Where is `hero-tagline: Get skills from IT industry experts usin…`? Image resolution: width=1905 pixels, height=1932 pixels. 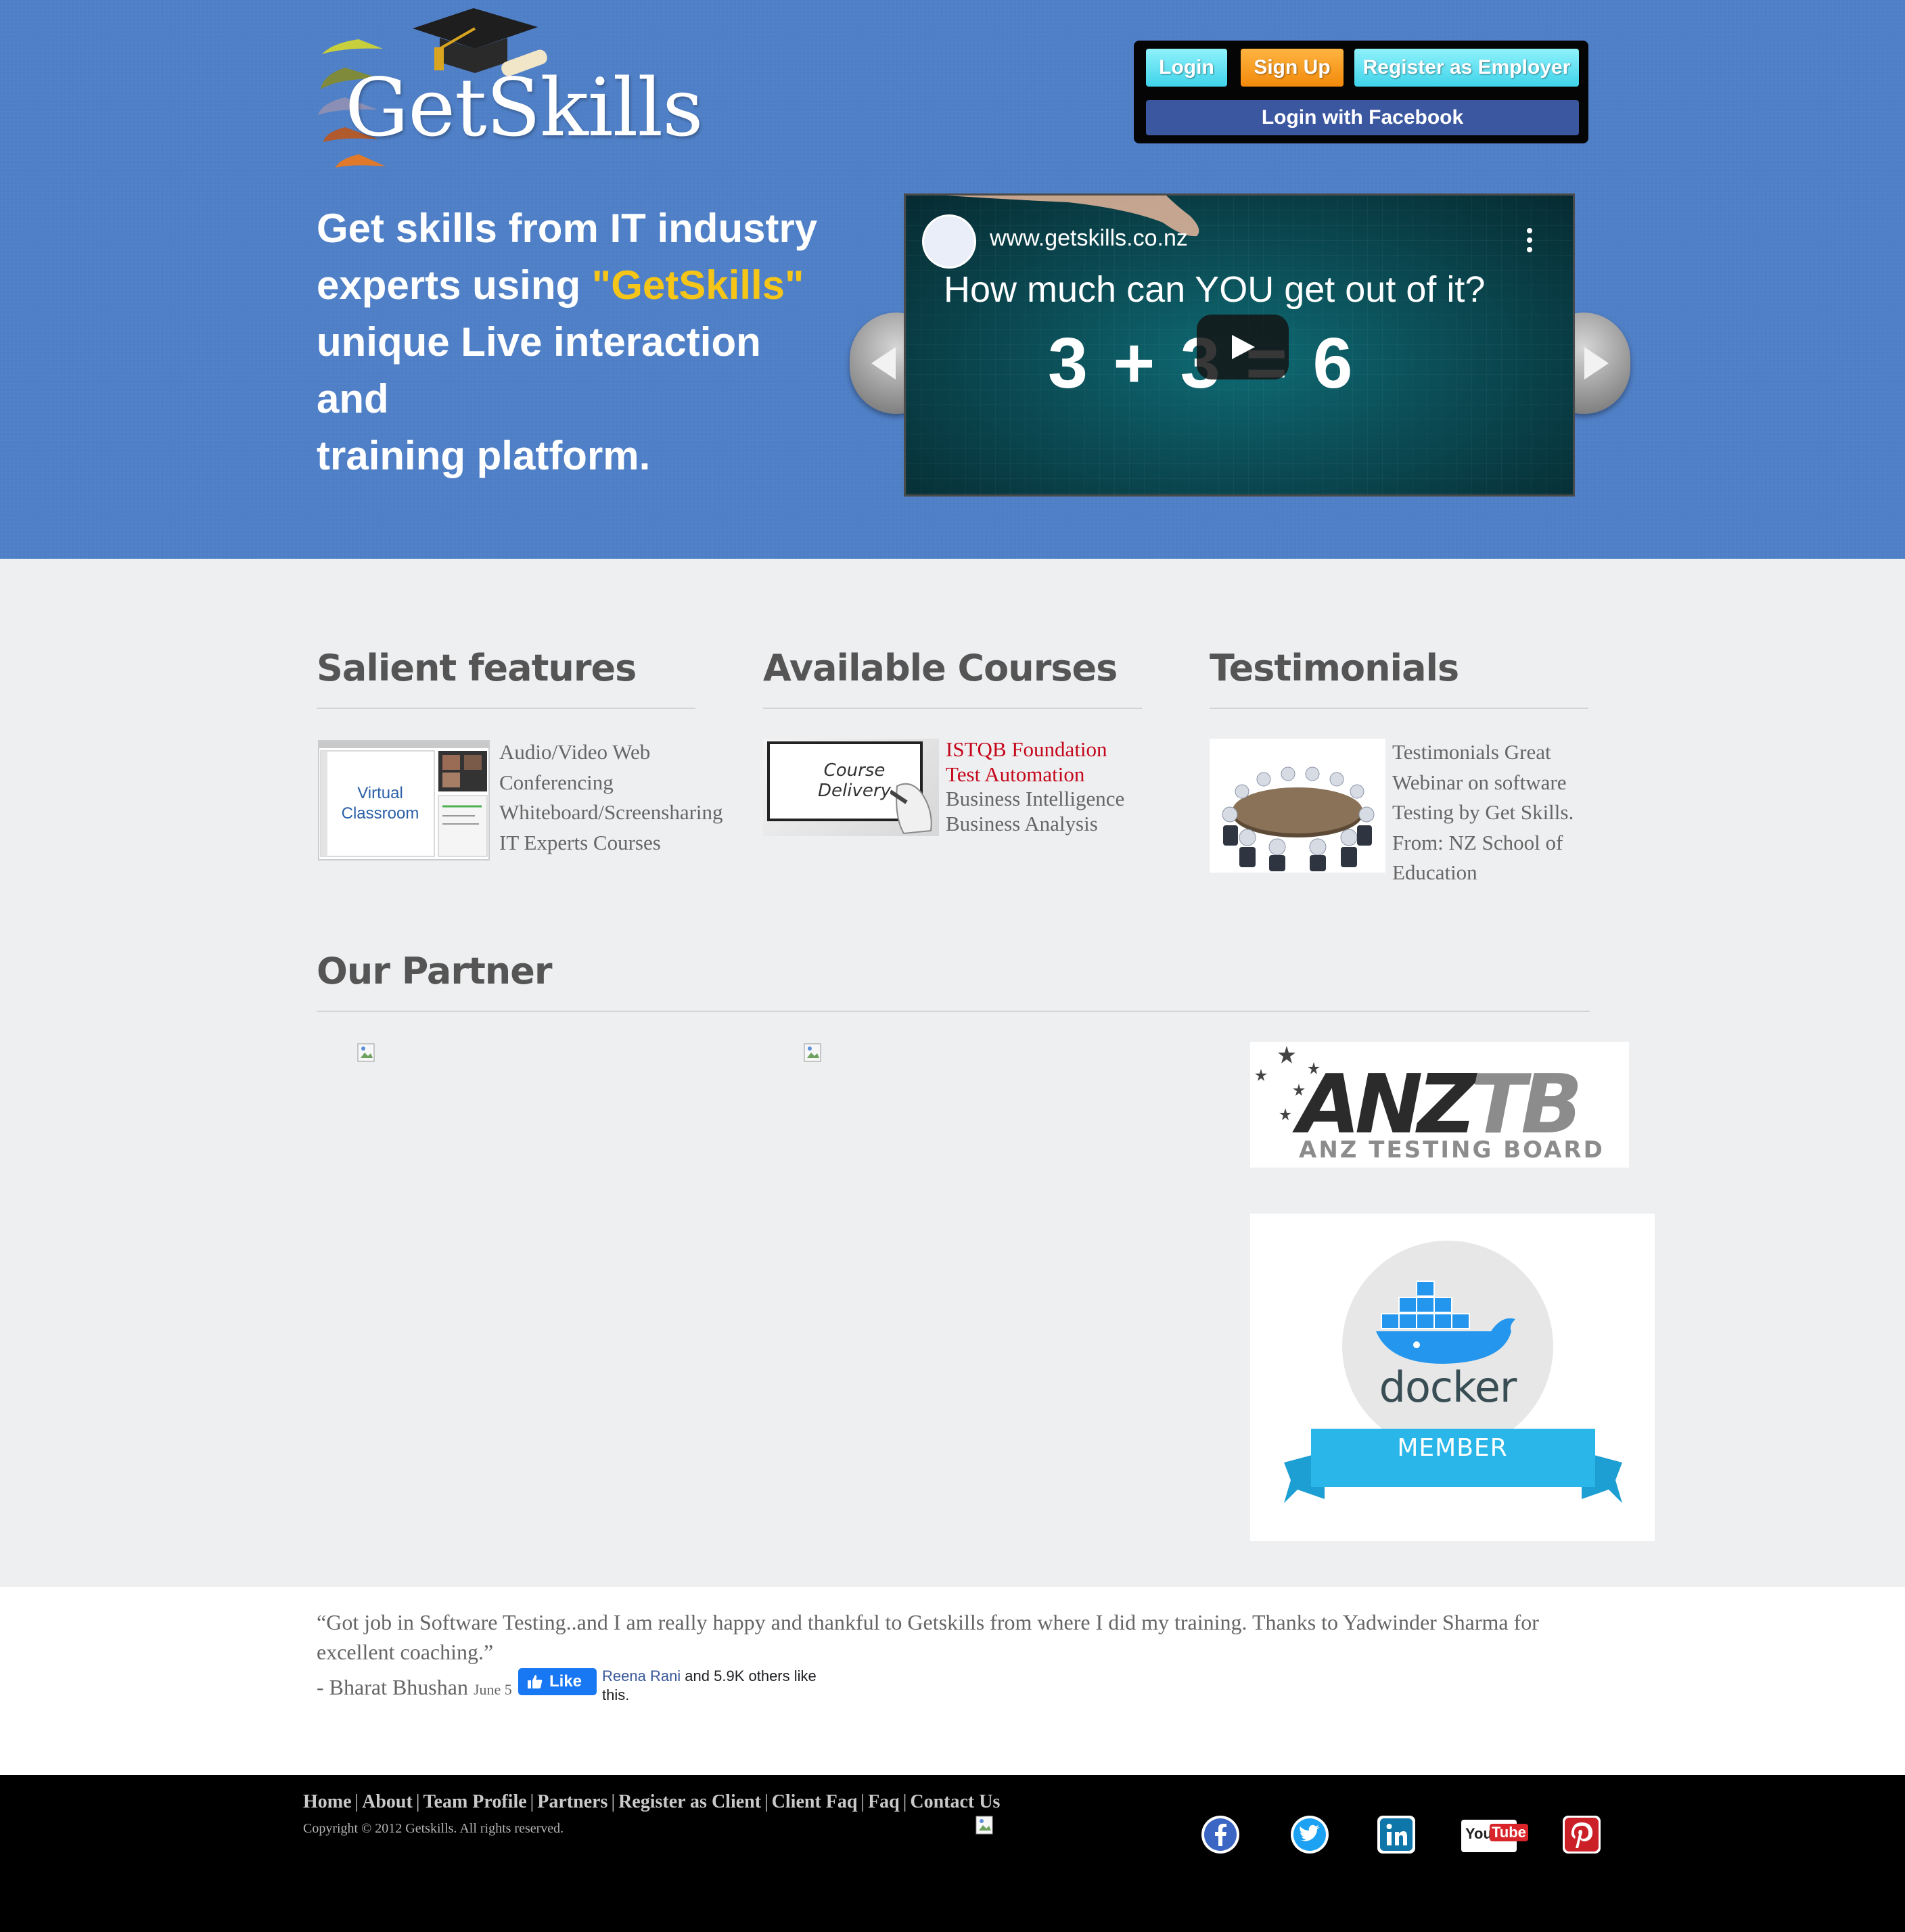 hero-tagline: Get skills from IT industry experts usin… is located at coordinates (580, 342).